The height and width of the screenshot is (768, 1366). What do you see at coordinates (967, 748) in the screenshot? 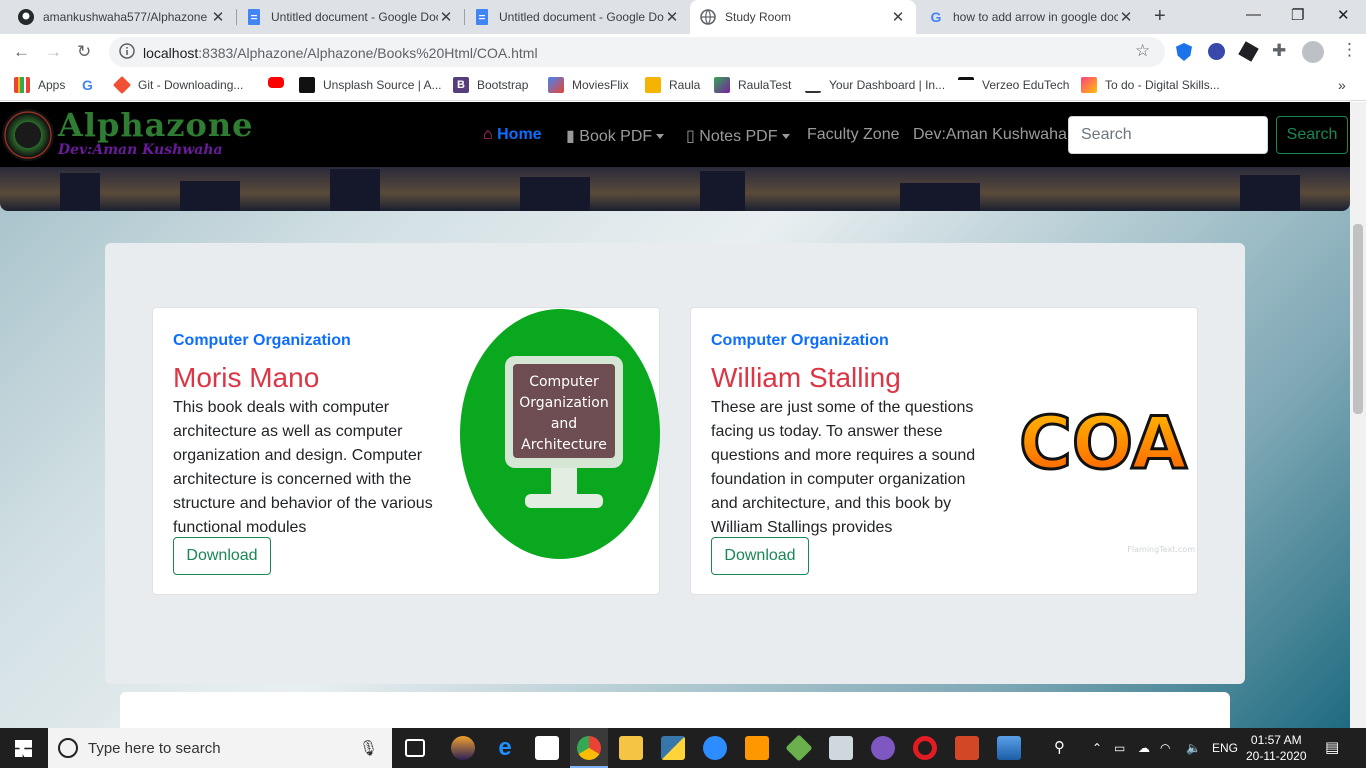
I see `powerpoint-icon` at bounding box center [967, 748].